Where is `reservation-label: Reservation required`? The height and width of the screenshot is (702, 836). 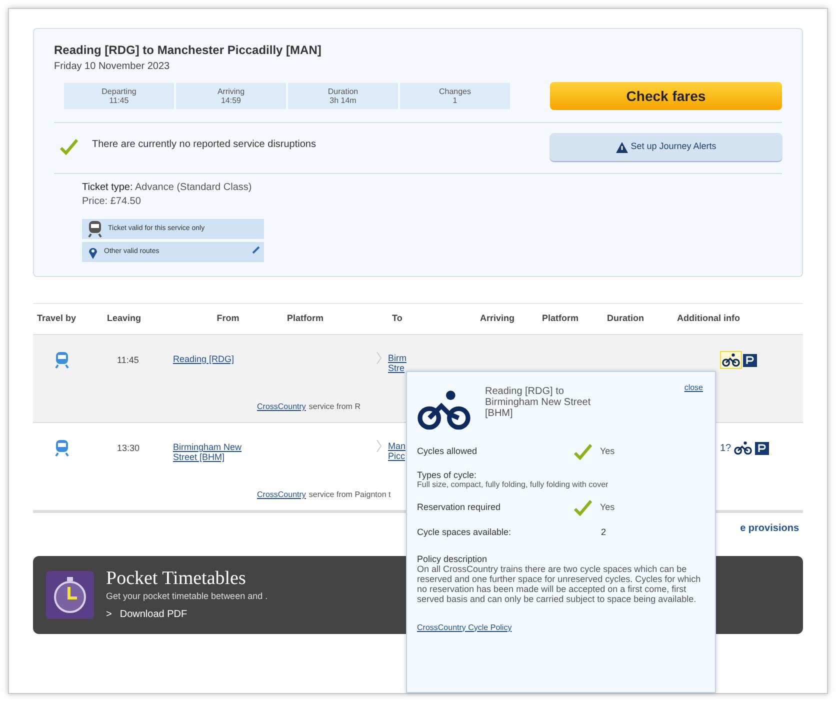 reservation-label: Reservation required is located at coordinates (459, 507).